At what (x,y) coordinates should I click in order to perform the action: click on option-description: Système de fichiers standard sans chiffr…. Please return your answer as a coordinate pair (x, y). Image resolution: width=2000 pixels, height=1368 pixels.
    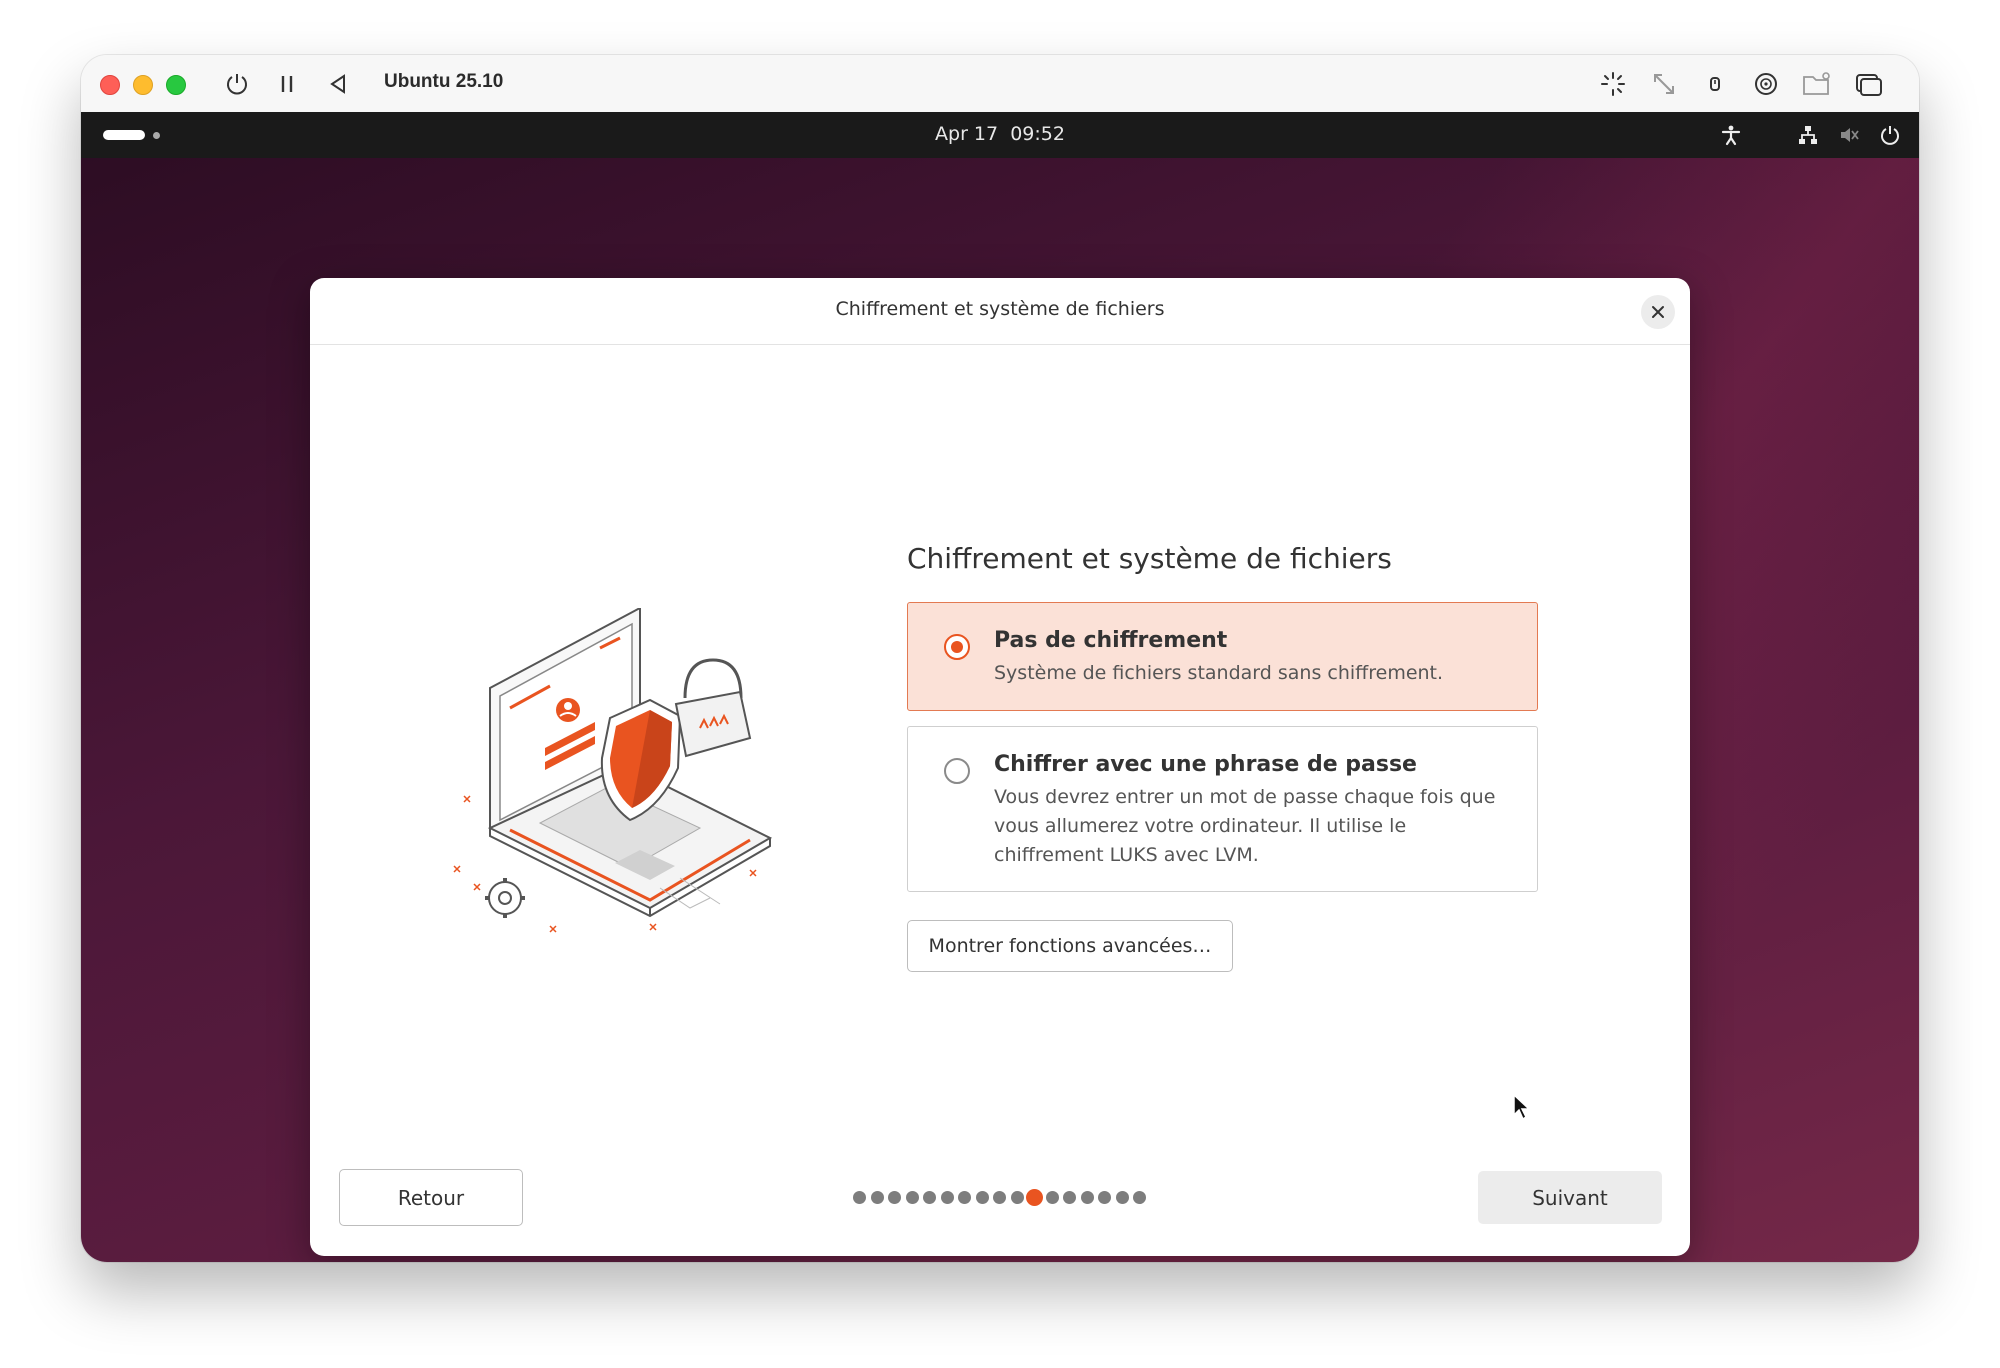
    Looking at the image, I should click on (1219, 673).